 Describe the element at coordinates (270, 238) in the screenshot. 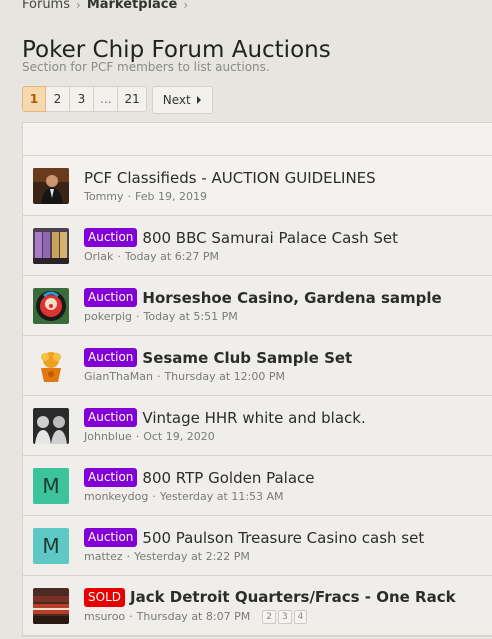

I see `thread-title-link: 800 BBC Samurai Palace Cash Set` at that location.